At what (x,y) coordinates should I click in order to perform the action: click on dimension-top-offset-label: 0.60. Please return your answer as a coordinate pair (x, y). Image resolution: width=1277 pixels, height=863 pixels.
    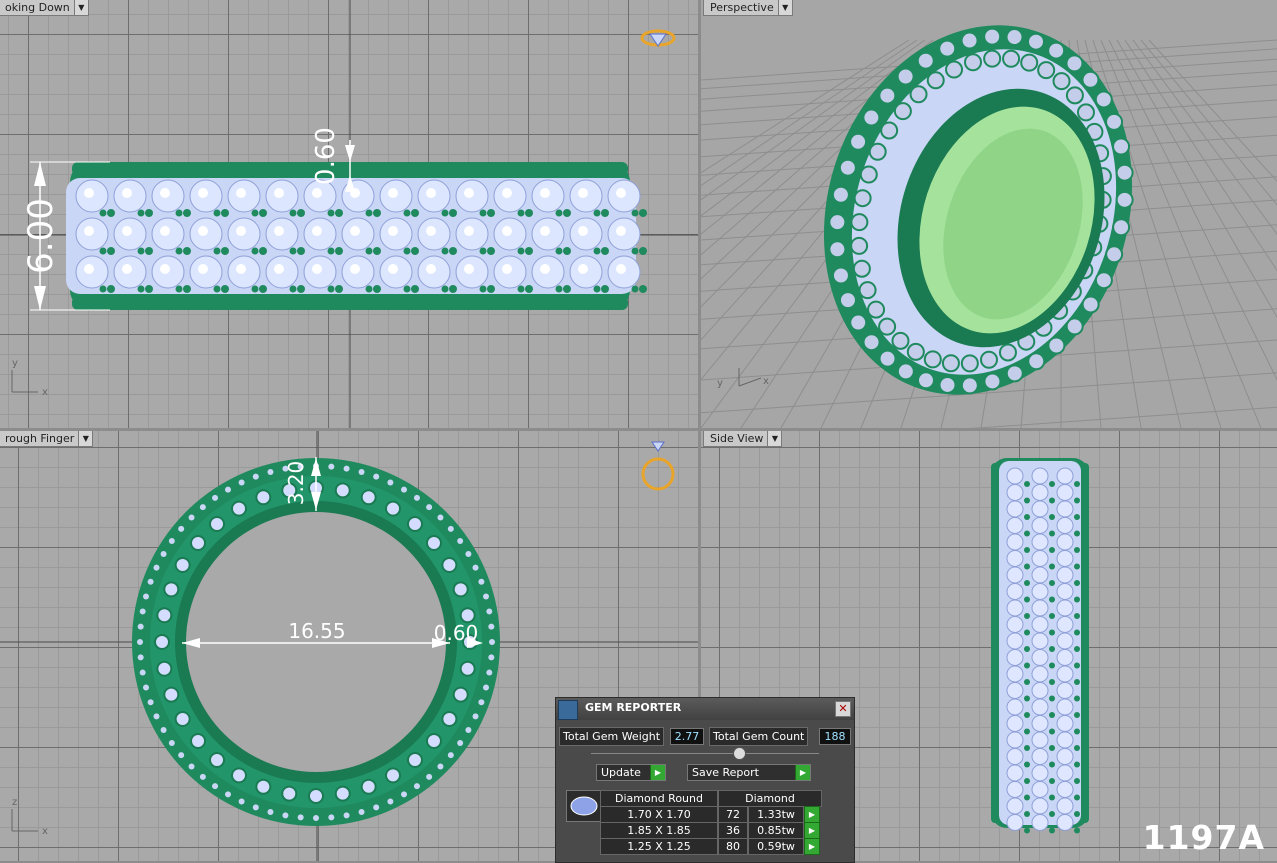
    Looking at the image, I should click on (326, 156).